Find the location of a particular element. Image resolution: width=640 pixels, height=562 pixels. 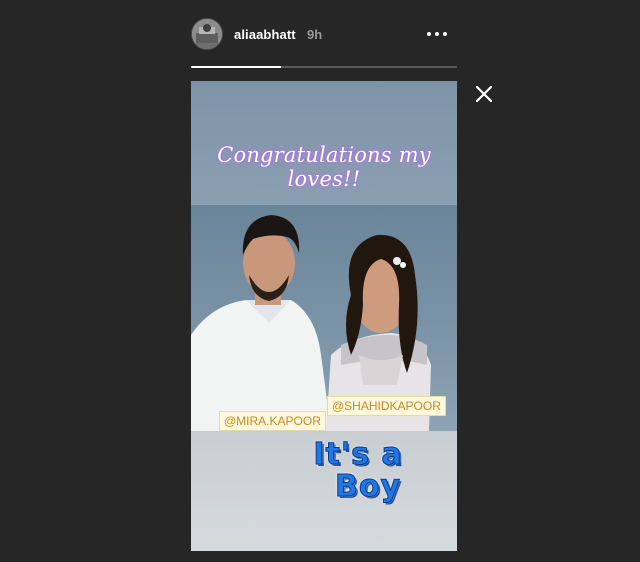

sticker-line-1: It's a is located at coordinates (358, 454).